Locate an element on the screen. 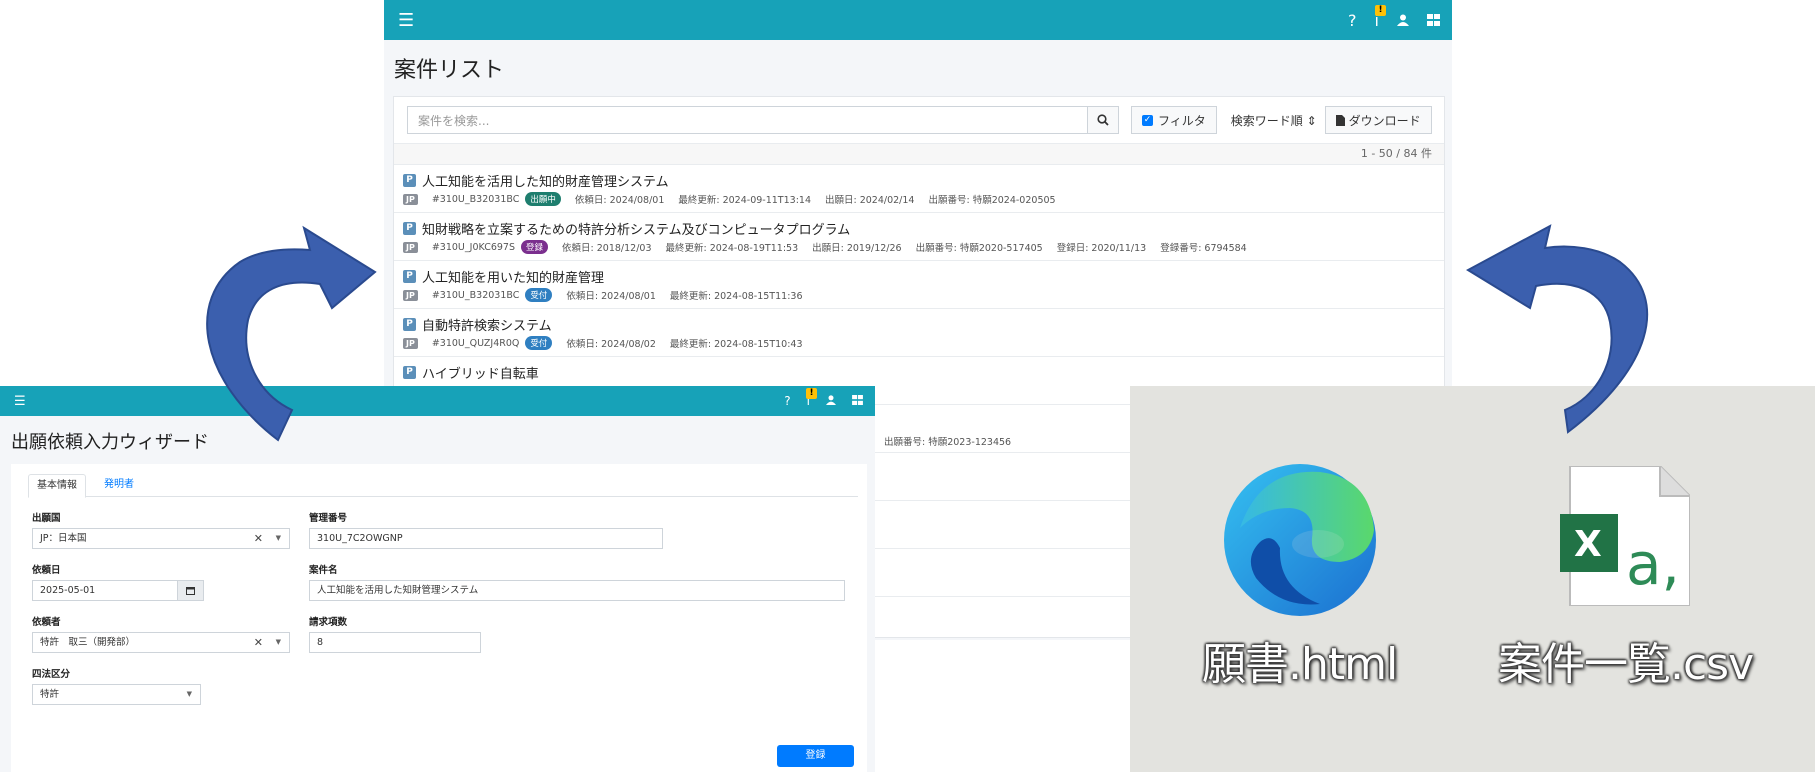 This screenshot has height=772, width=1815. excel-csv-icon: X a, is located at coordinates (1625, 537).